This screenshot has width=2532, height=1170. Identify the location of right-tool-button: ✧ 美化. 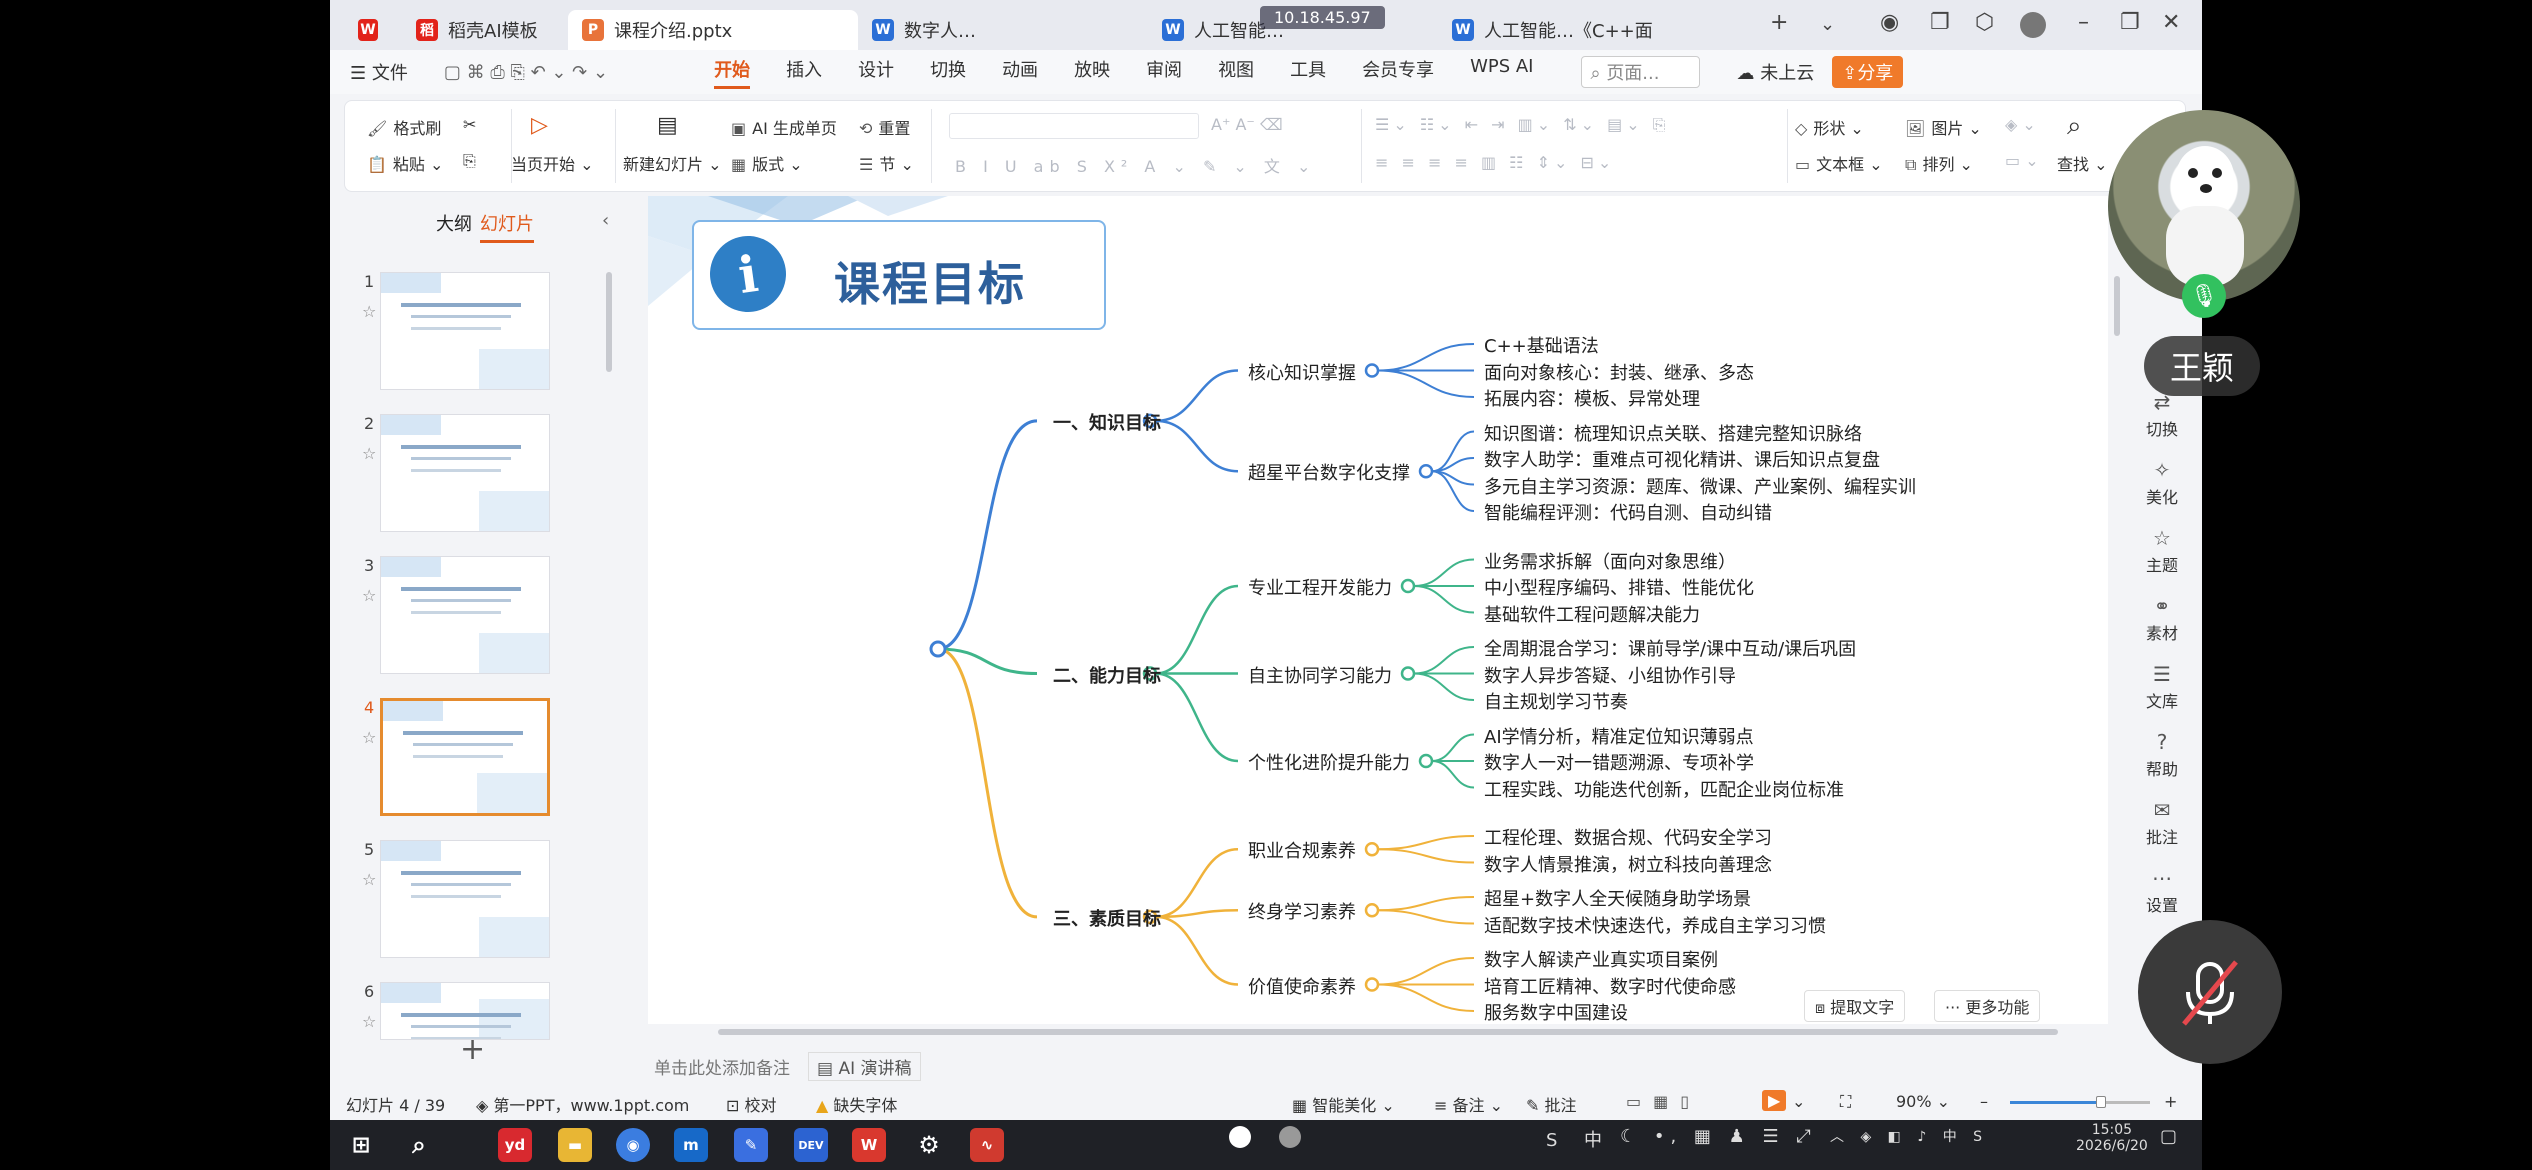
(2162, 483).